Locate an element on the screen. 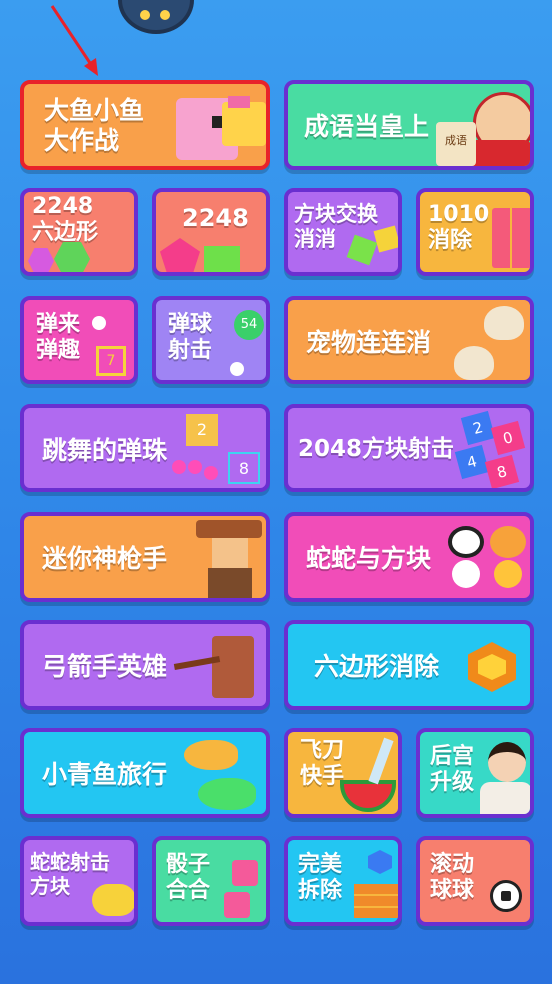 This screenshot has width=552, height=984. game-tile-2248: 2248 is located at coordinates (211, 232).